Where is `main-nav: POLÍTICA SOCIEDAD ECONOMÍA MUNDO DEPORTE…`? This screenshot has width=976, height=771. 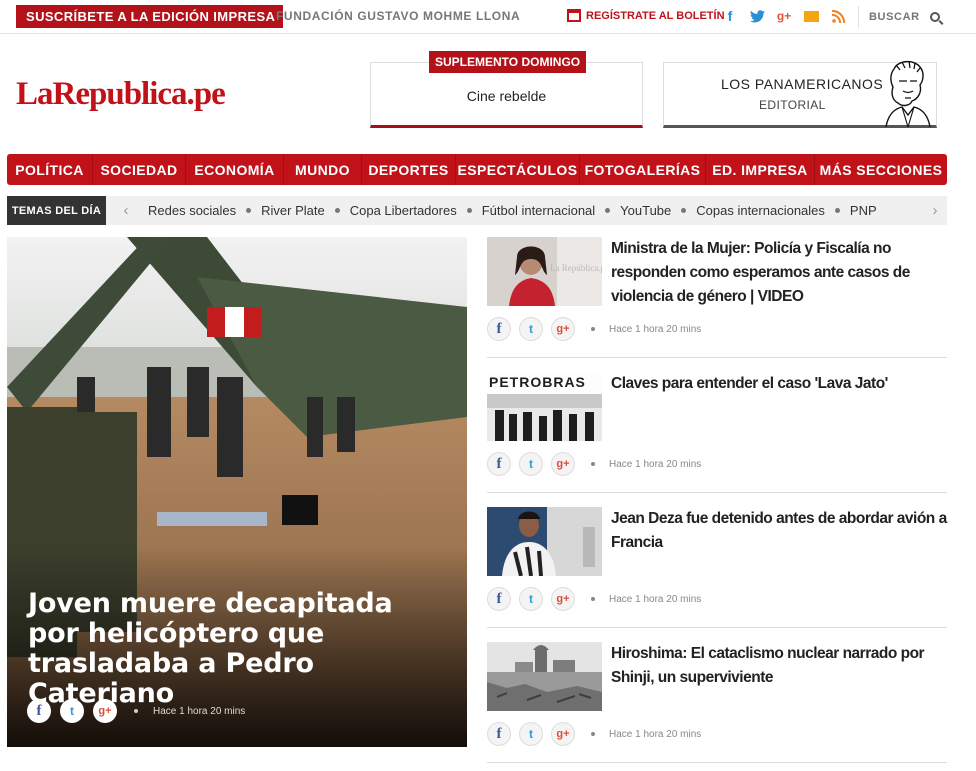
main-nav: POLÍTICA SOCIEDAD ECONOMÍA MUNDO DEPORTE… is located at coordinates (477, 169).